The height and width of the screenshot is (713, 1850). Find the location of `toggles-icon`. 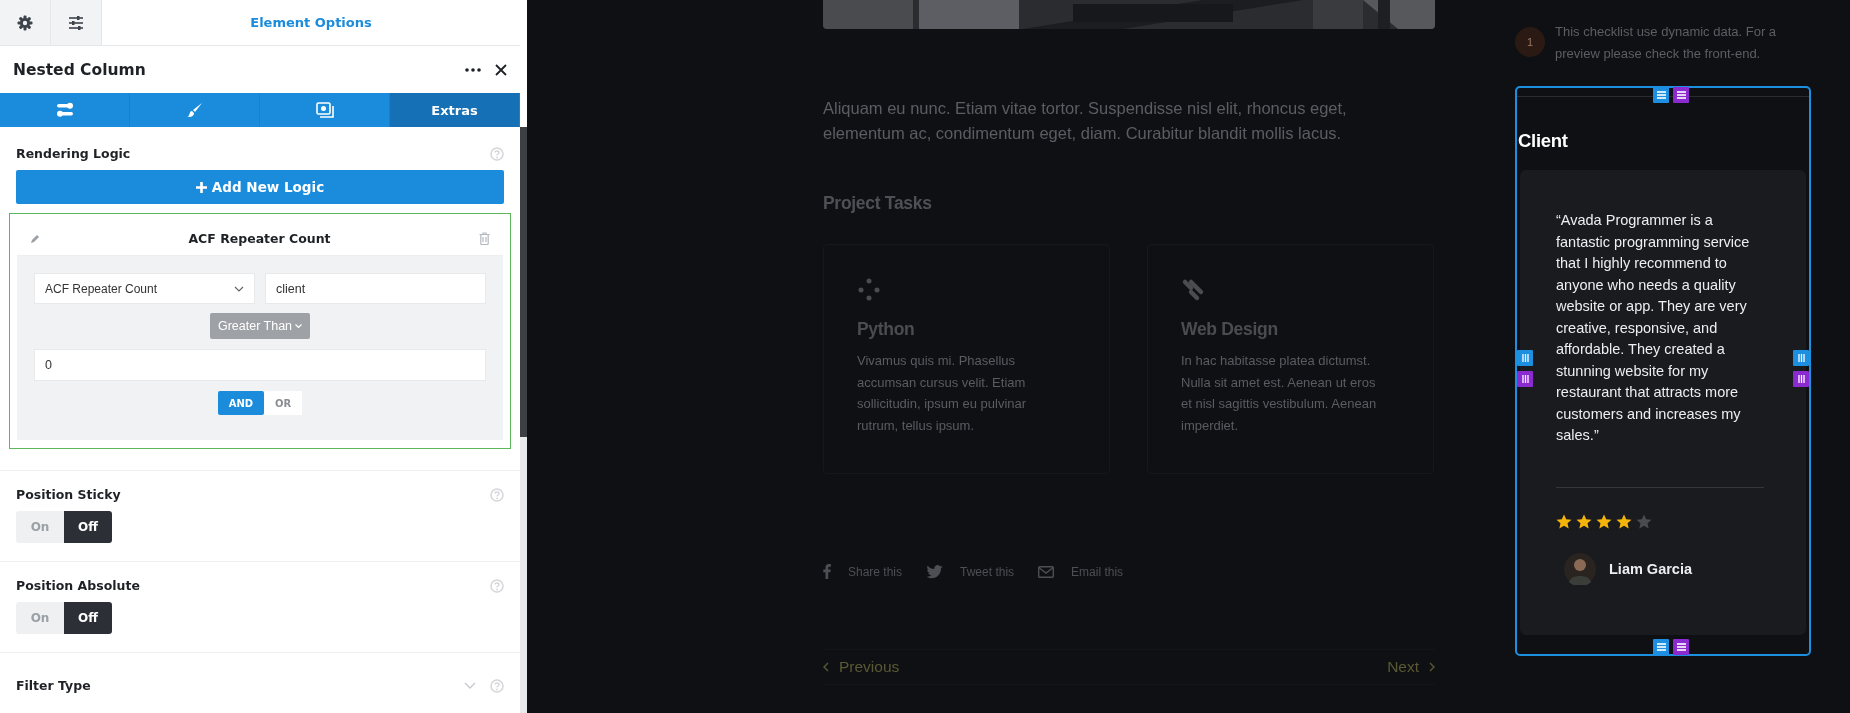

toggles-icon is located at coordinates (64, 110).